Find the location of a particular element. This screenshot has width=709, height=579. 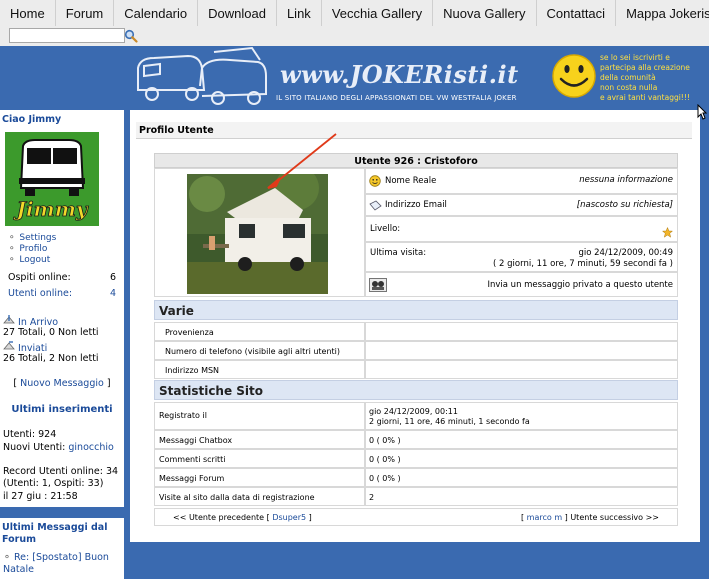

nav-download: Download is located at coordinates (237, 13).